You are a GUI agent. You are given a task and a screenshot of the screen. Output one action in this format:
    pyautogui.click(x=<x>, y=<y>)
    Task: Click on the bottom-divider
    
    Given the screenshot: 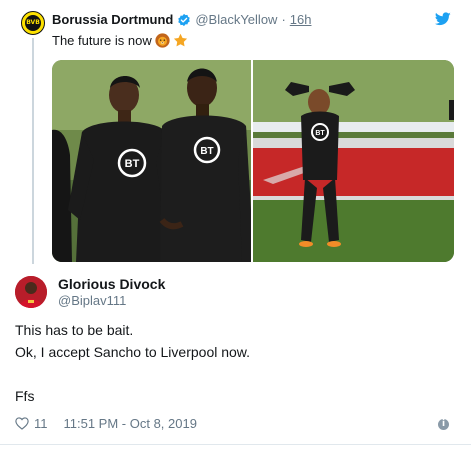 What is the action you would take?
    pyautogui.click(x=235, y=444)
    